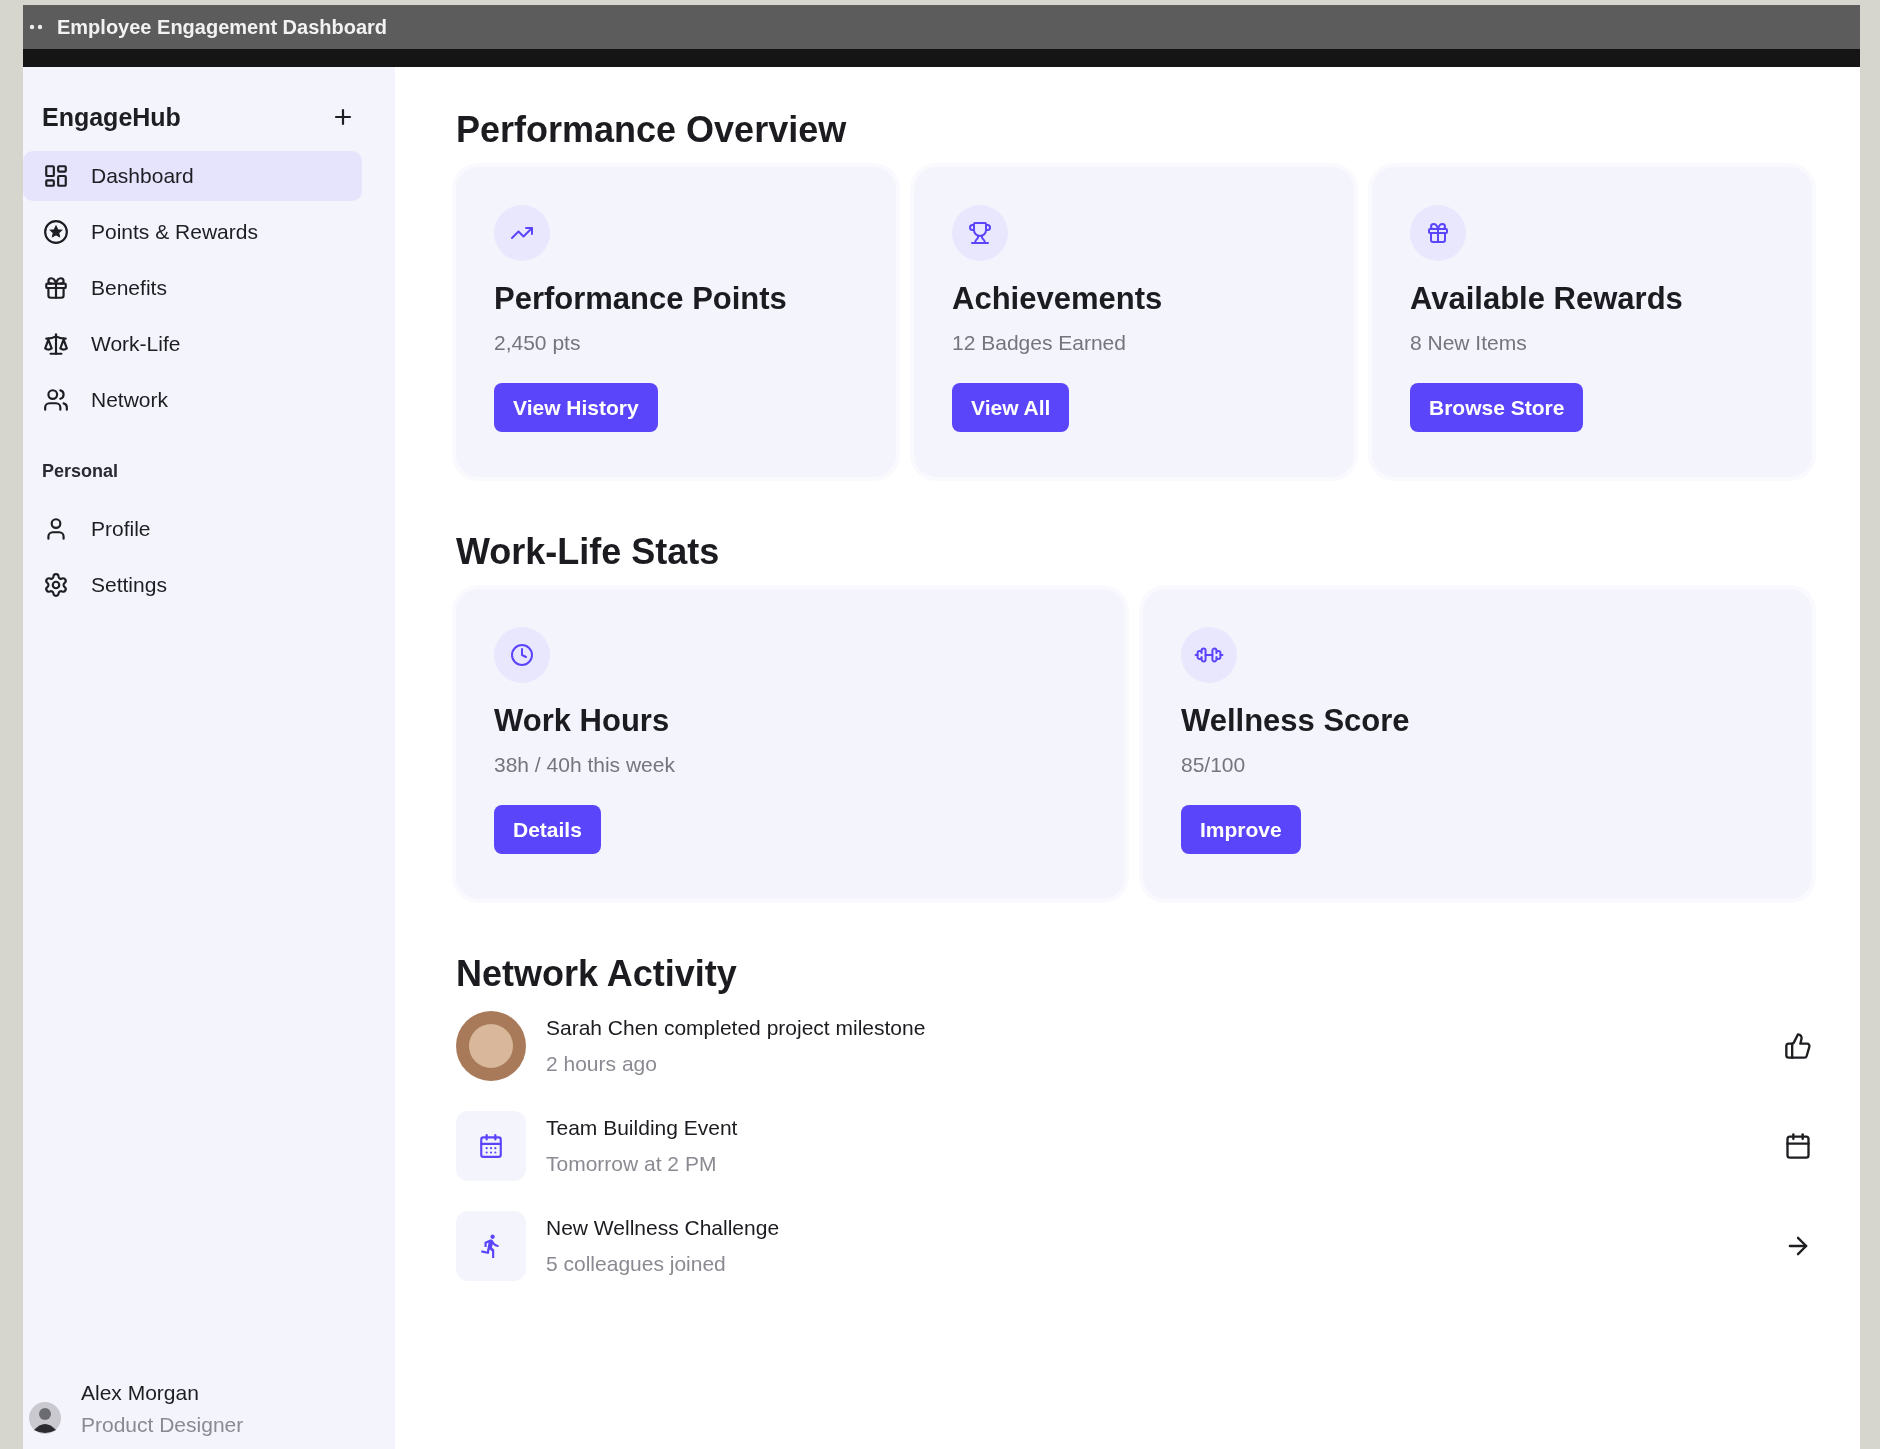 Image resolution: width=1880 pixels, height=1449 pixels. I want to click on card-value: 8 New Items, so click(1468, 343).